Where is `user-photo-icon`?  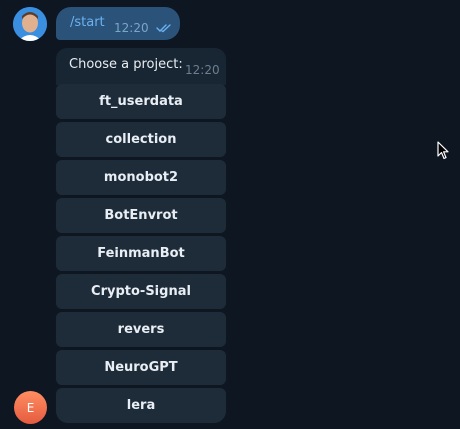 user-photo-icon is located at coordinates (30, 24).